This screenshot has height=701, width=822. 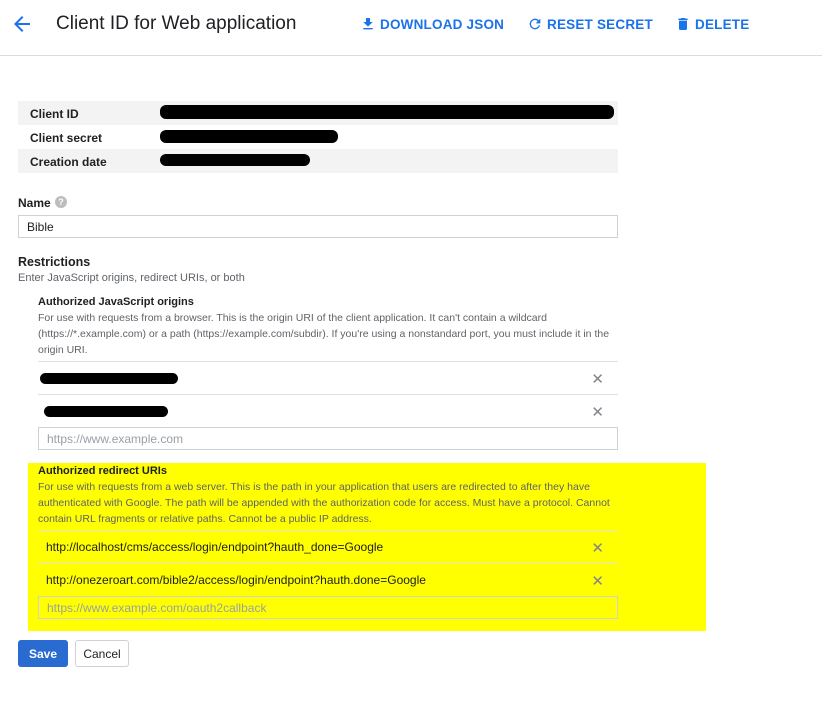 I want to click on download-icon, so click(x=368, y=24).